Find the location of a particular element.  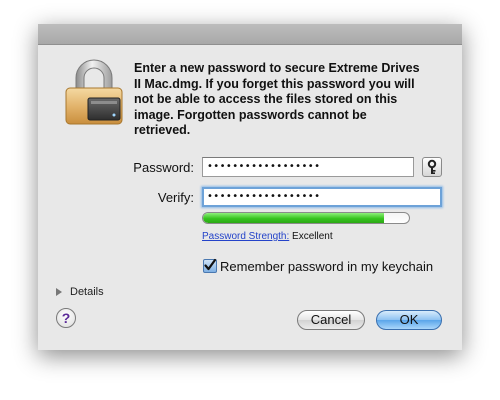

help-button: ? is located at coordinates (66, 318).